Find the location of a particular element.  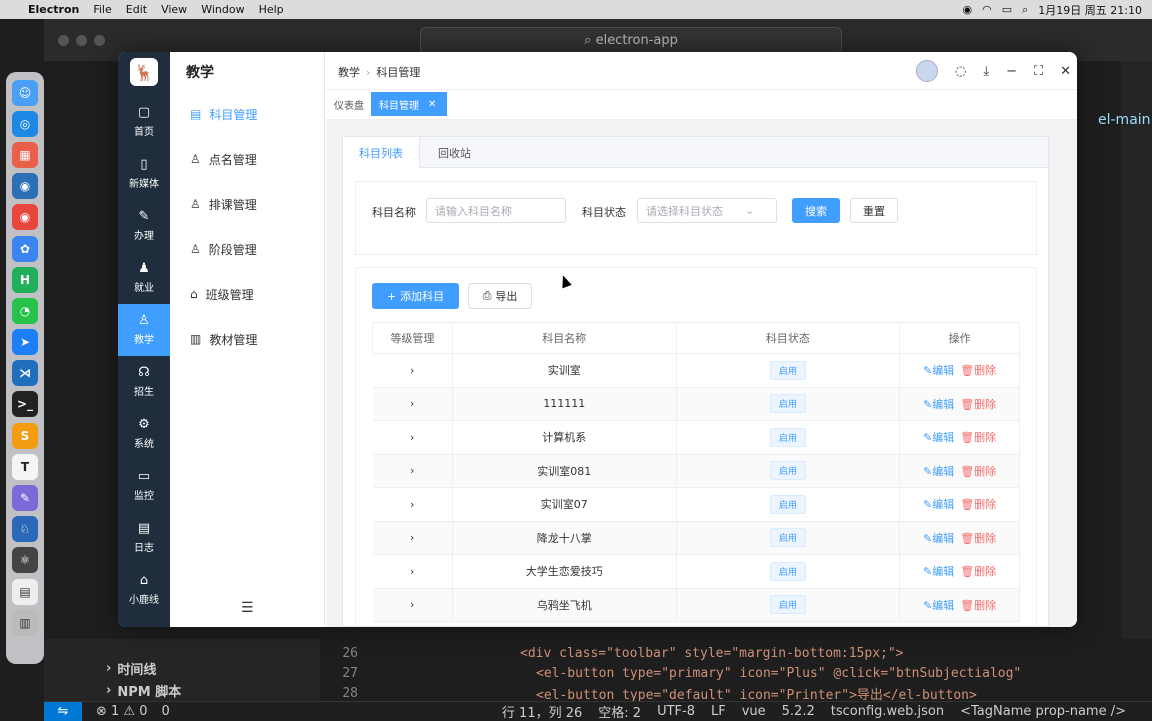

nav-item-enroll: ☊ 招生 is located at coordinates (144, 382).